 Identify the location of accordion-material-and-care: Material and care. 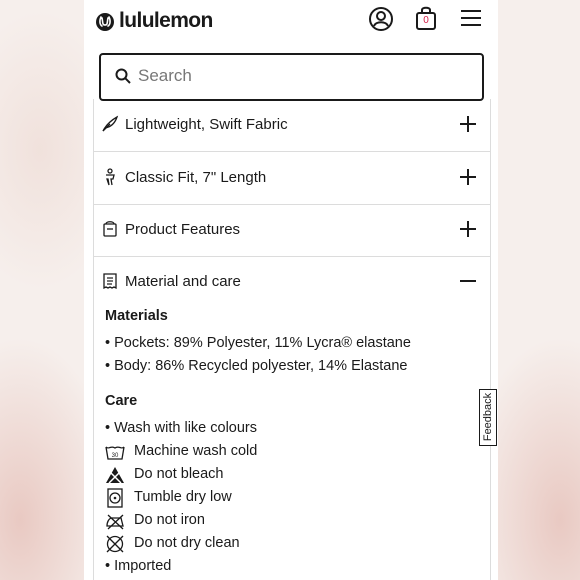
(292, 282).